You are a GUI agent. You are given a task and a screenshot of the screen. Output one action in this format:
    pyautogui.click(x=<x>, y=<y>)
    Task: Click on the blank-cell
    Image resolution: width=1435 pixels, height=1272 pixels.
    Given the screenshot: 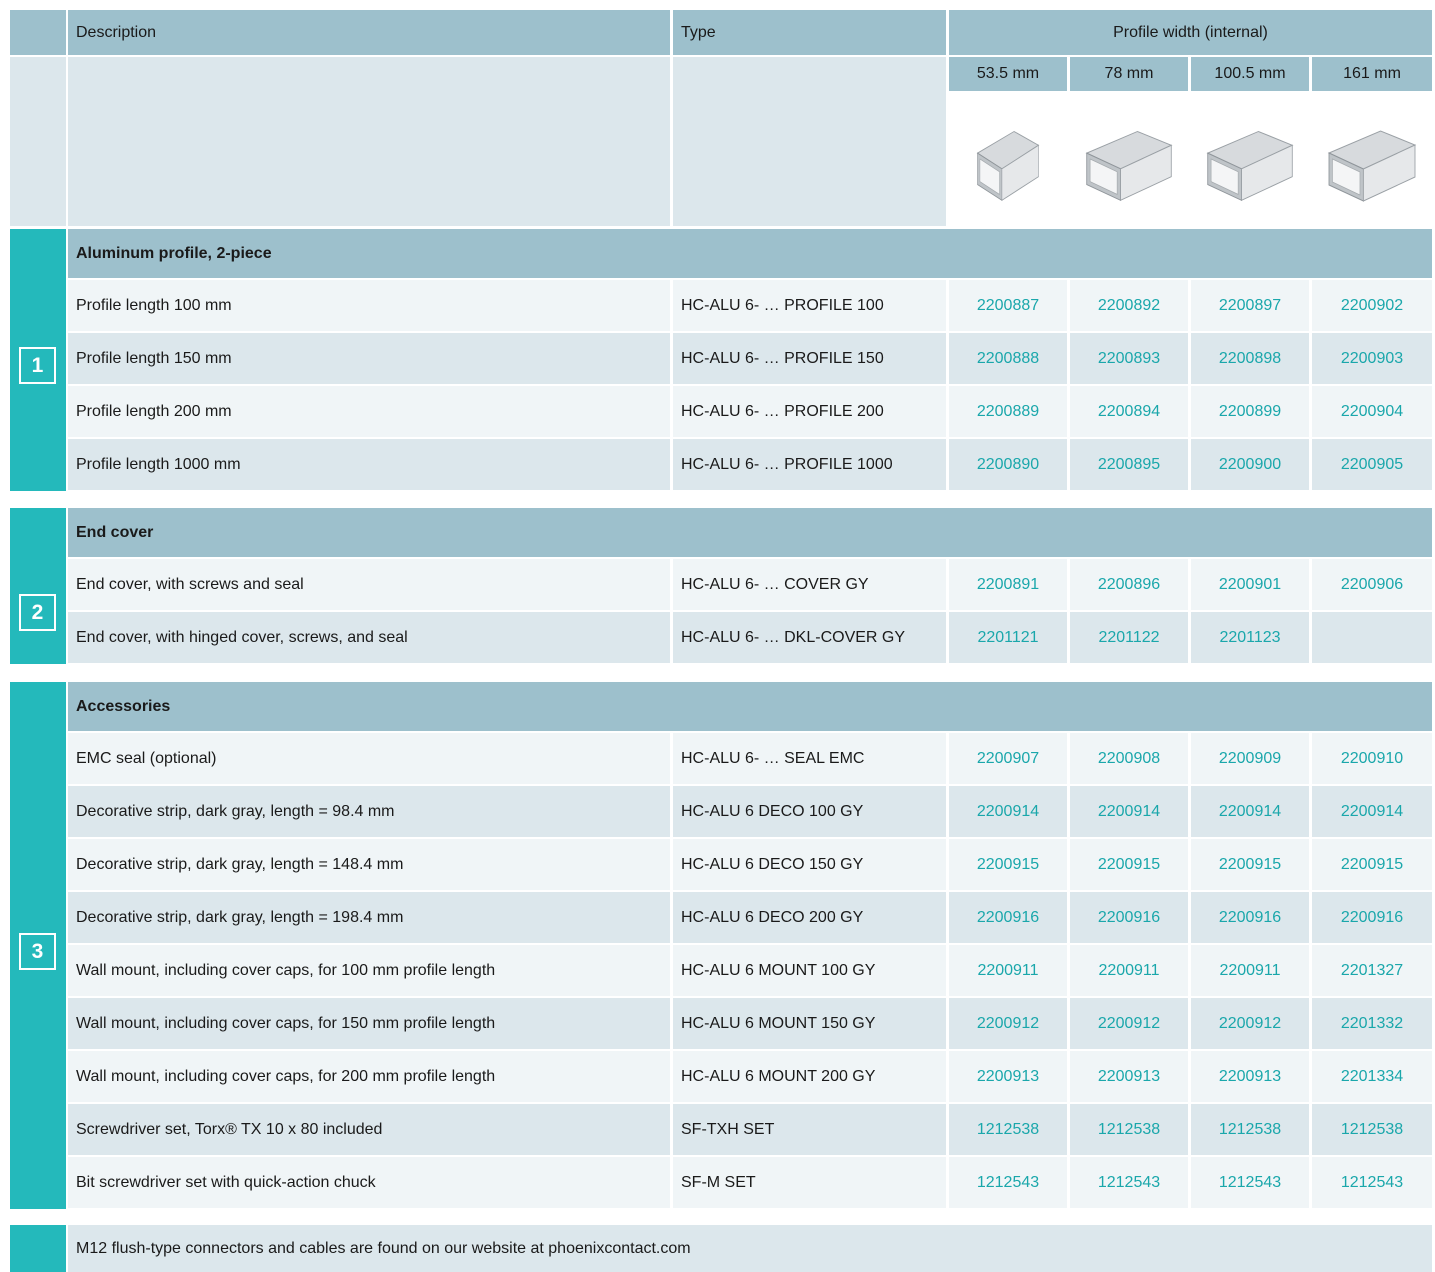 What is the action you would take?
    pyautogui.click(x=38, y=141)
    